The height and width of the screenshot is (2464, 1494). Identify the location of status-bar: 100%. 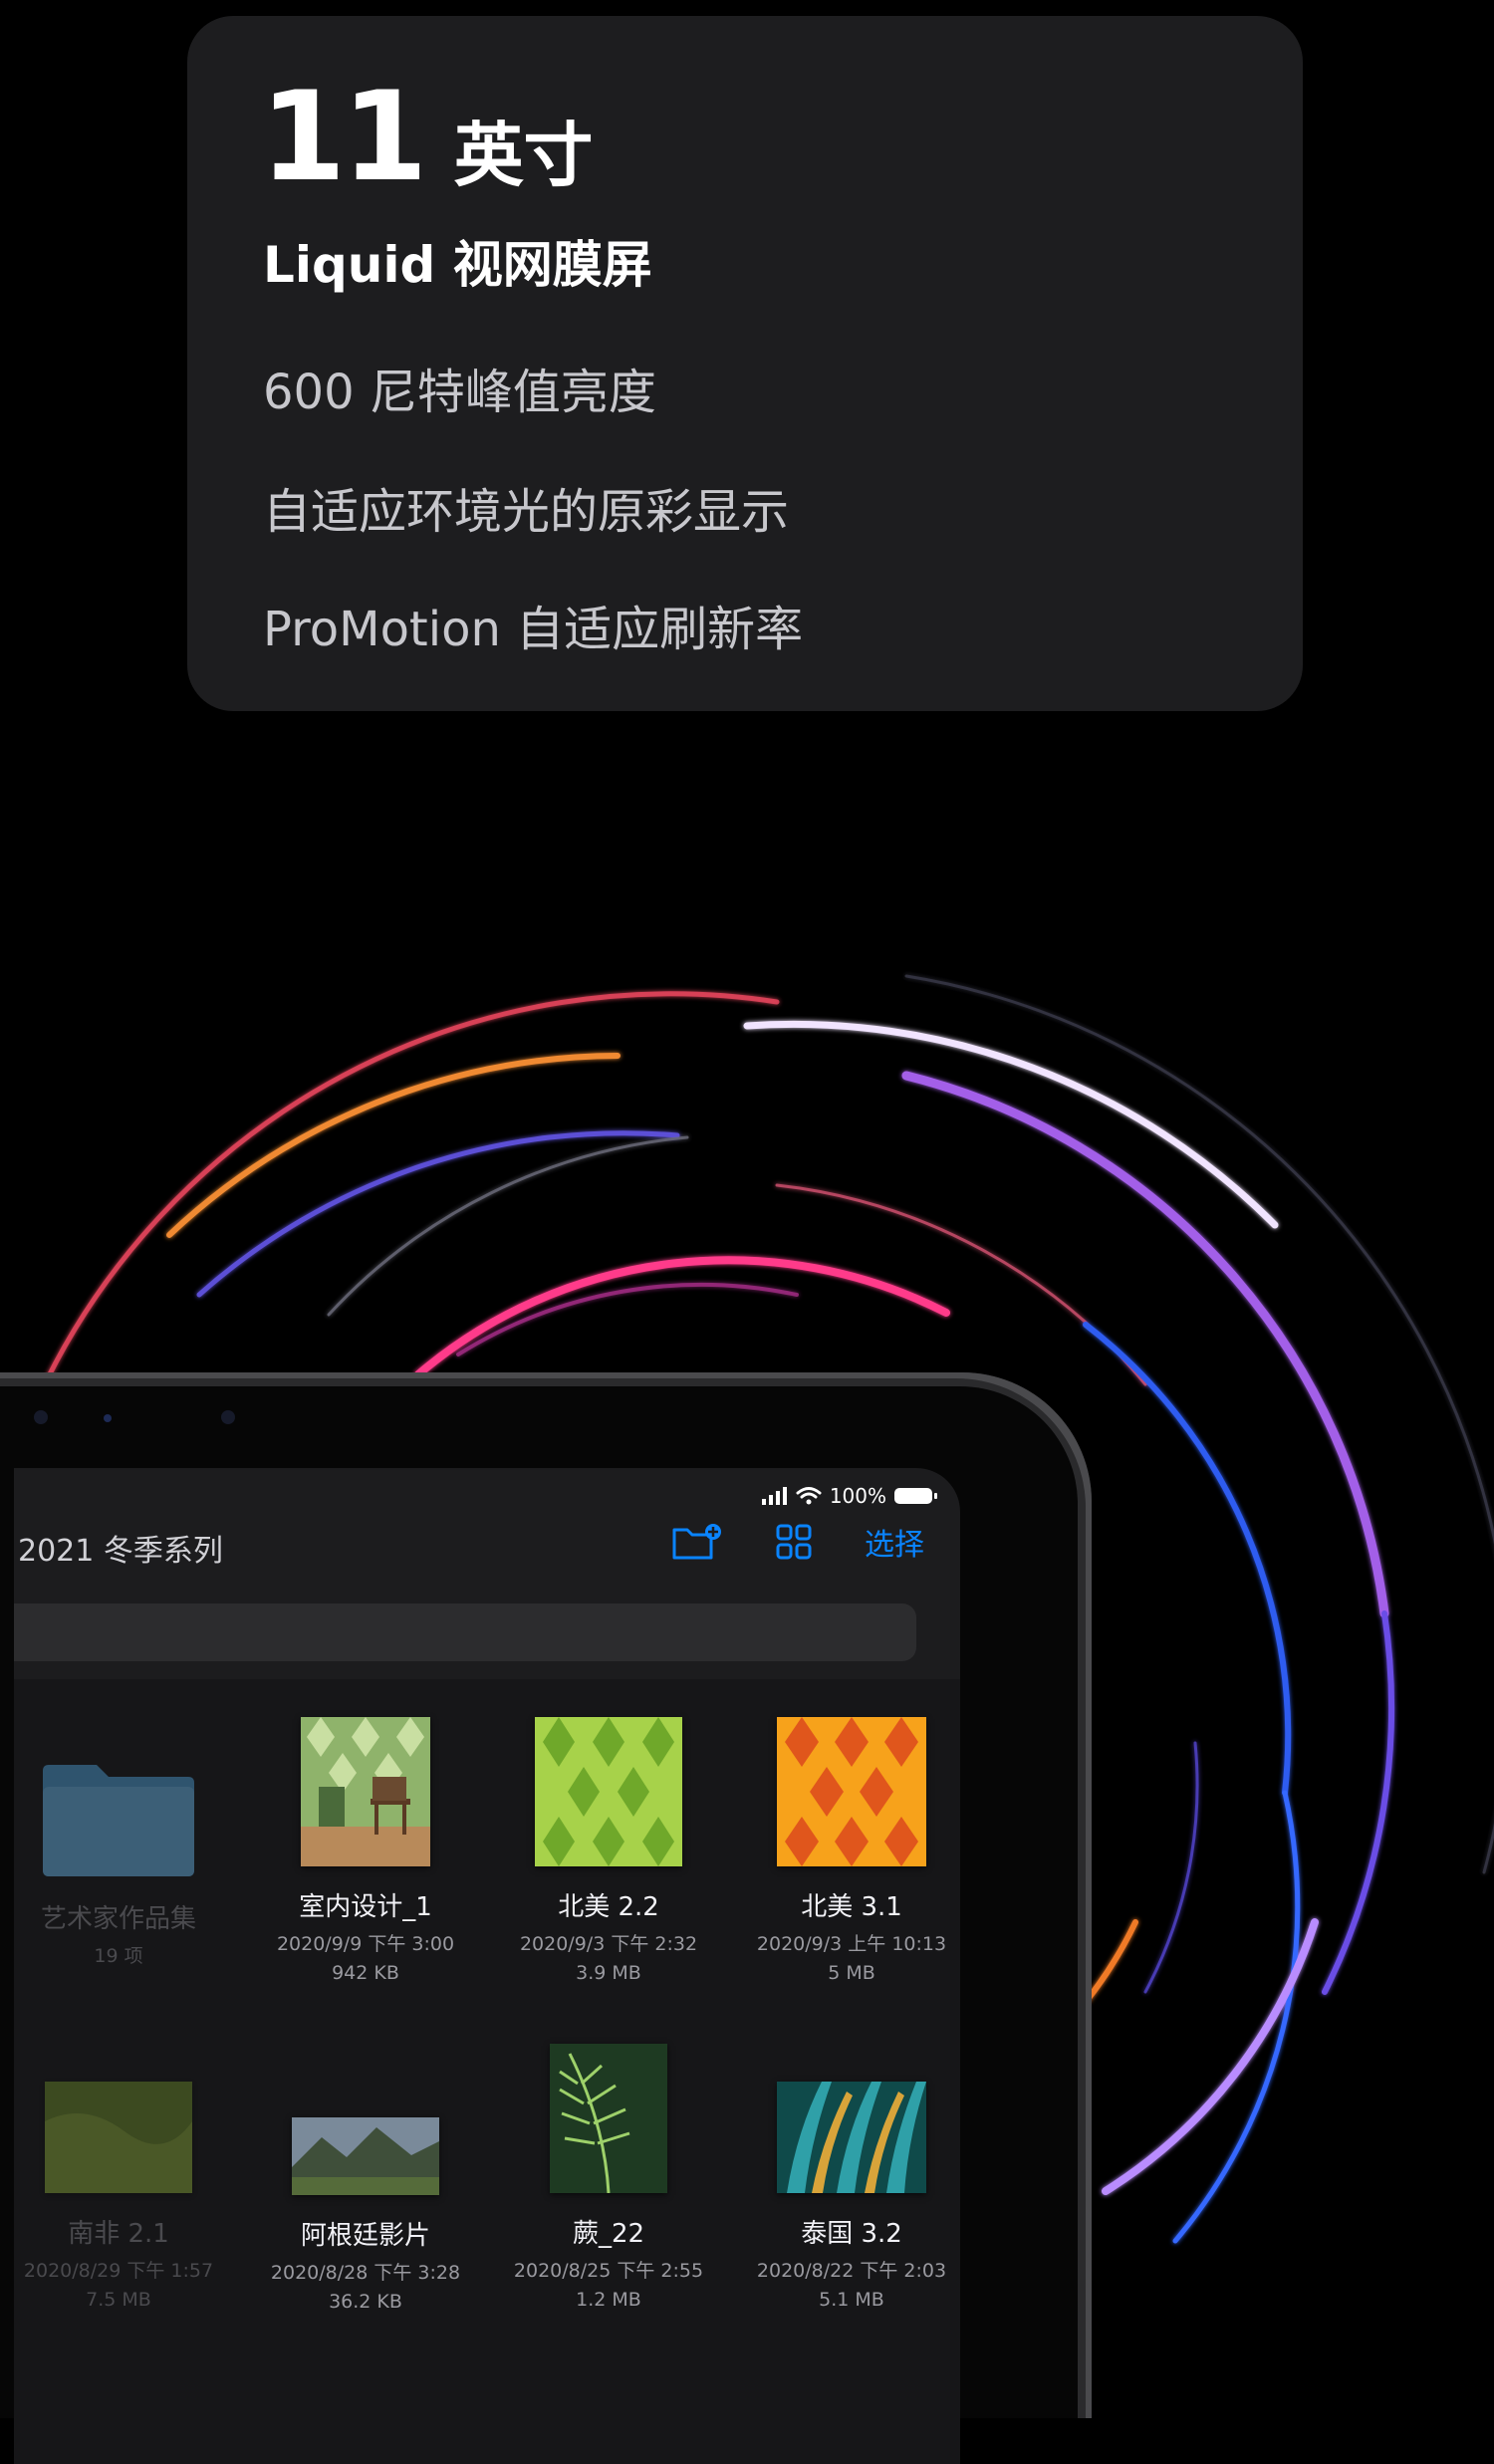
(849, 1496).